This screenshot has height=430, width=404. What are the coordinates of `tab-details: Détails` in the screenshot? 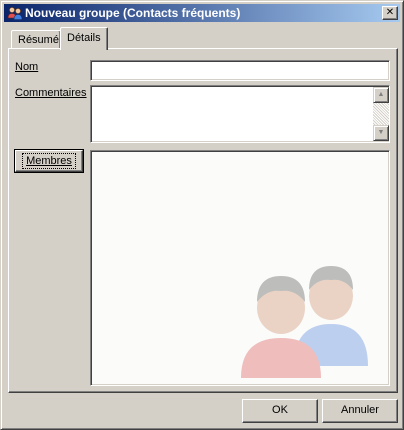 It's located at (84, 38).